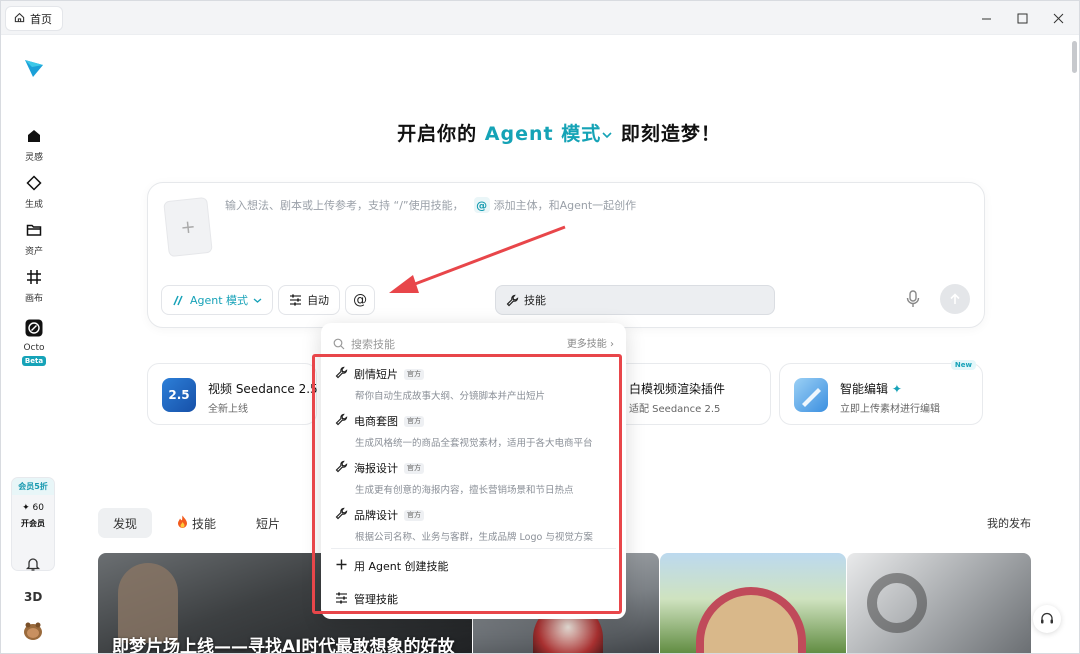 The image size is (1080, 654). Describe the element at coordinates (540, 18) in the screenshot. I see `title-bar: 首页` at that location.